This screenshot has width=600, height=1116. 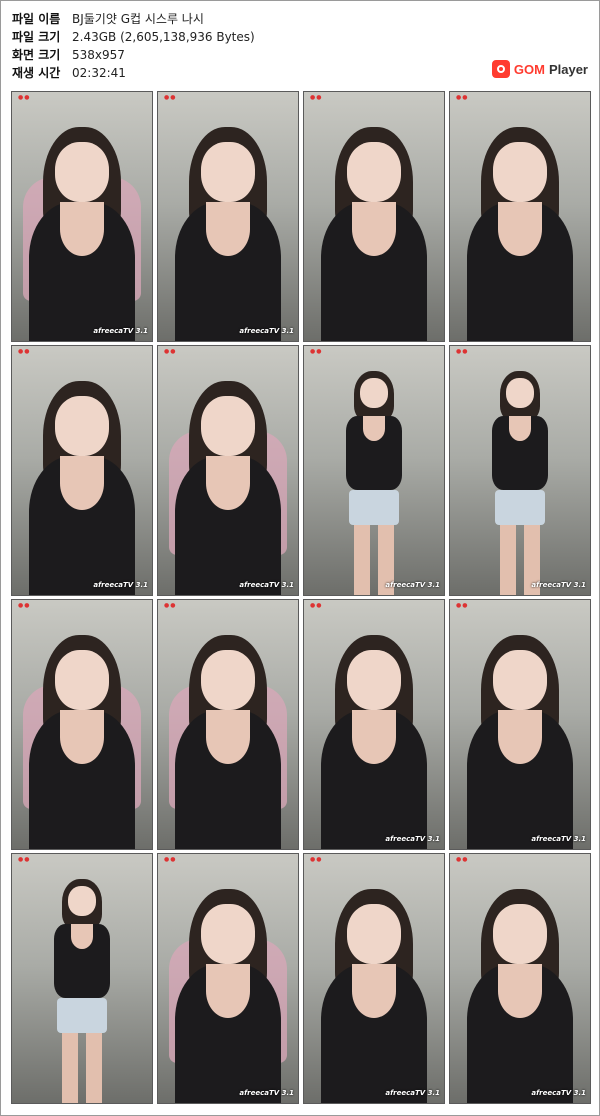 What do you see at coordinates (36, 37) in the screenshot?
I see `info-key: 파일 크기` at bounding box center [36, 37].